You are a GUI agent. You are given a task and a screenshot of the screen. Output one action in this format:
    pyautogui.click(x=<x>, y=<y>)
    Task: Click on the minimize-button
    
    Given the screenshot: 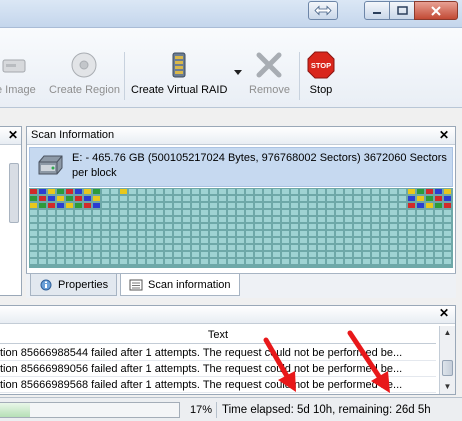 What is the action you would take?
    pyautogui.click(x=377, y=10)
    